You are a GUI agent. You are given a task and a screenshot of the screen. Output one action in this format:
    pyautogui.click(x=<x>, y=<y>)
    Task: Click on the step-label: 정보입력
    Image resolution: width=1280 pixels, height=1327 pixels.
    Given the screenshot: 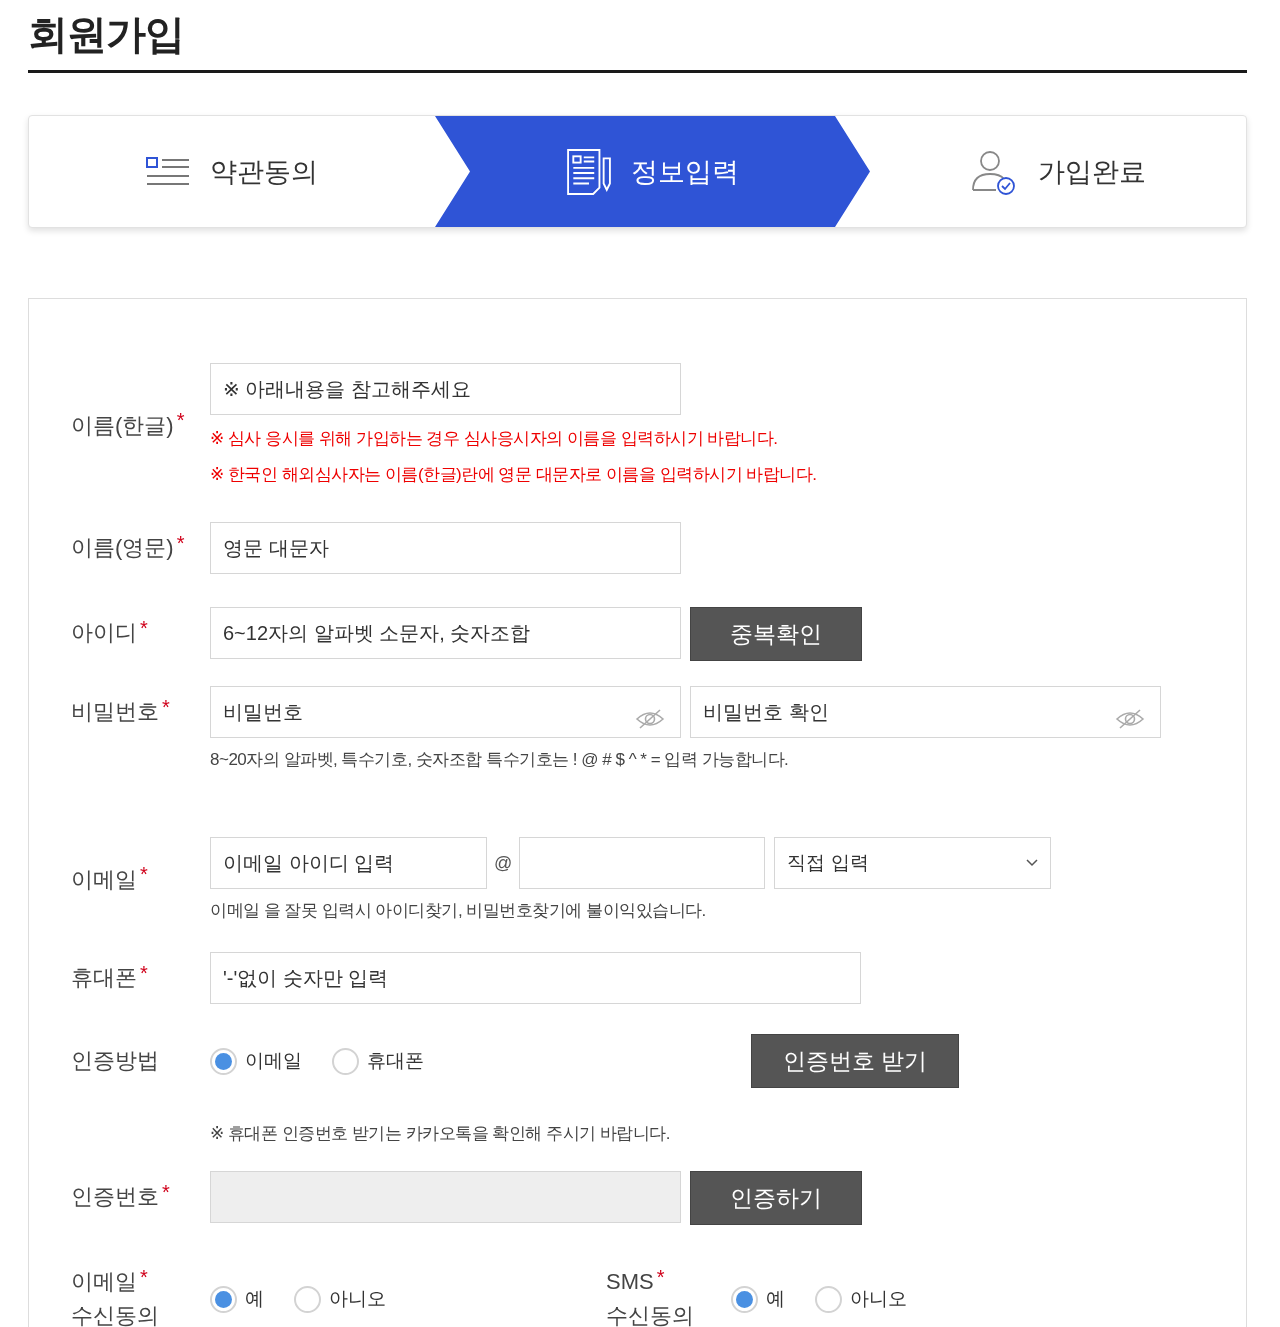 What is the action you would take?
    pyautogui.click(x=684, y=172)
    